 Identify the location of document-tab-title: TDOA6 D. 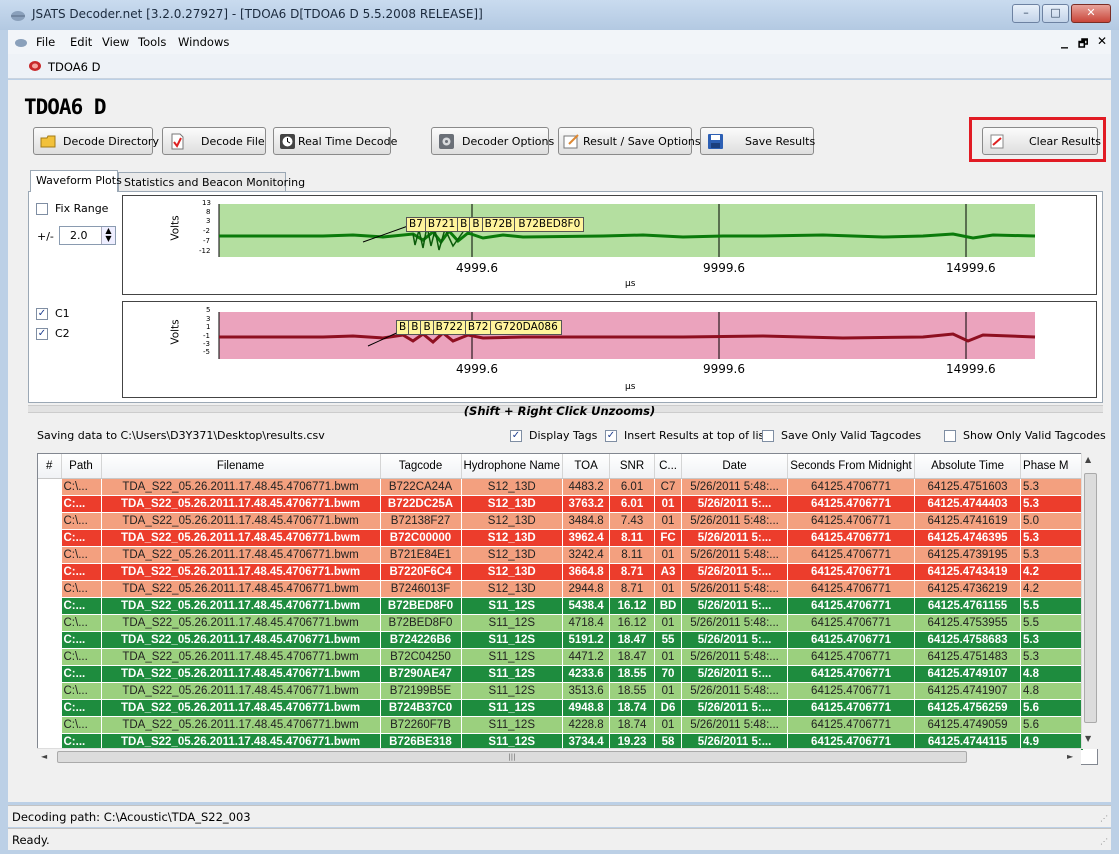
(74, 67).